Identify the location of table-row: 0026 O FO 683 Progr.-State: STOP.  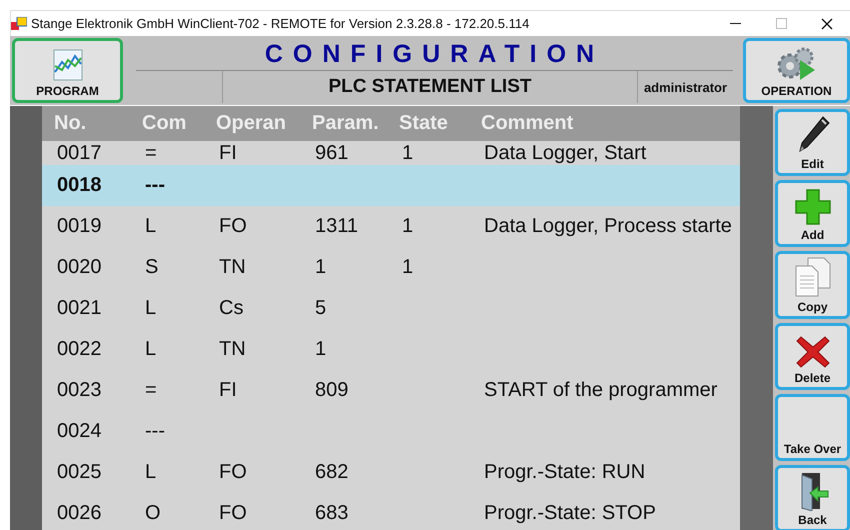
(391, 511).